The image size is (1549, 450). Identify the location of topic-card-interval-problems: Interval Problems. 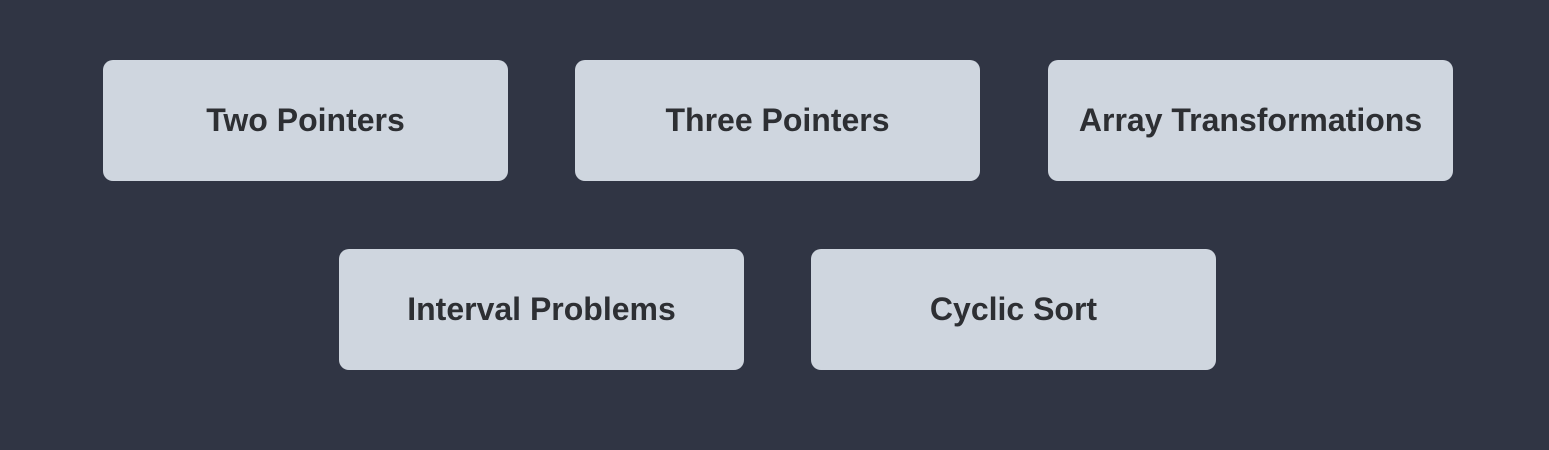
(541, 309).